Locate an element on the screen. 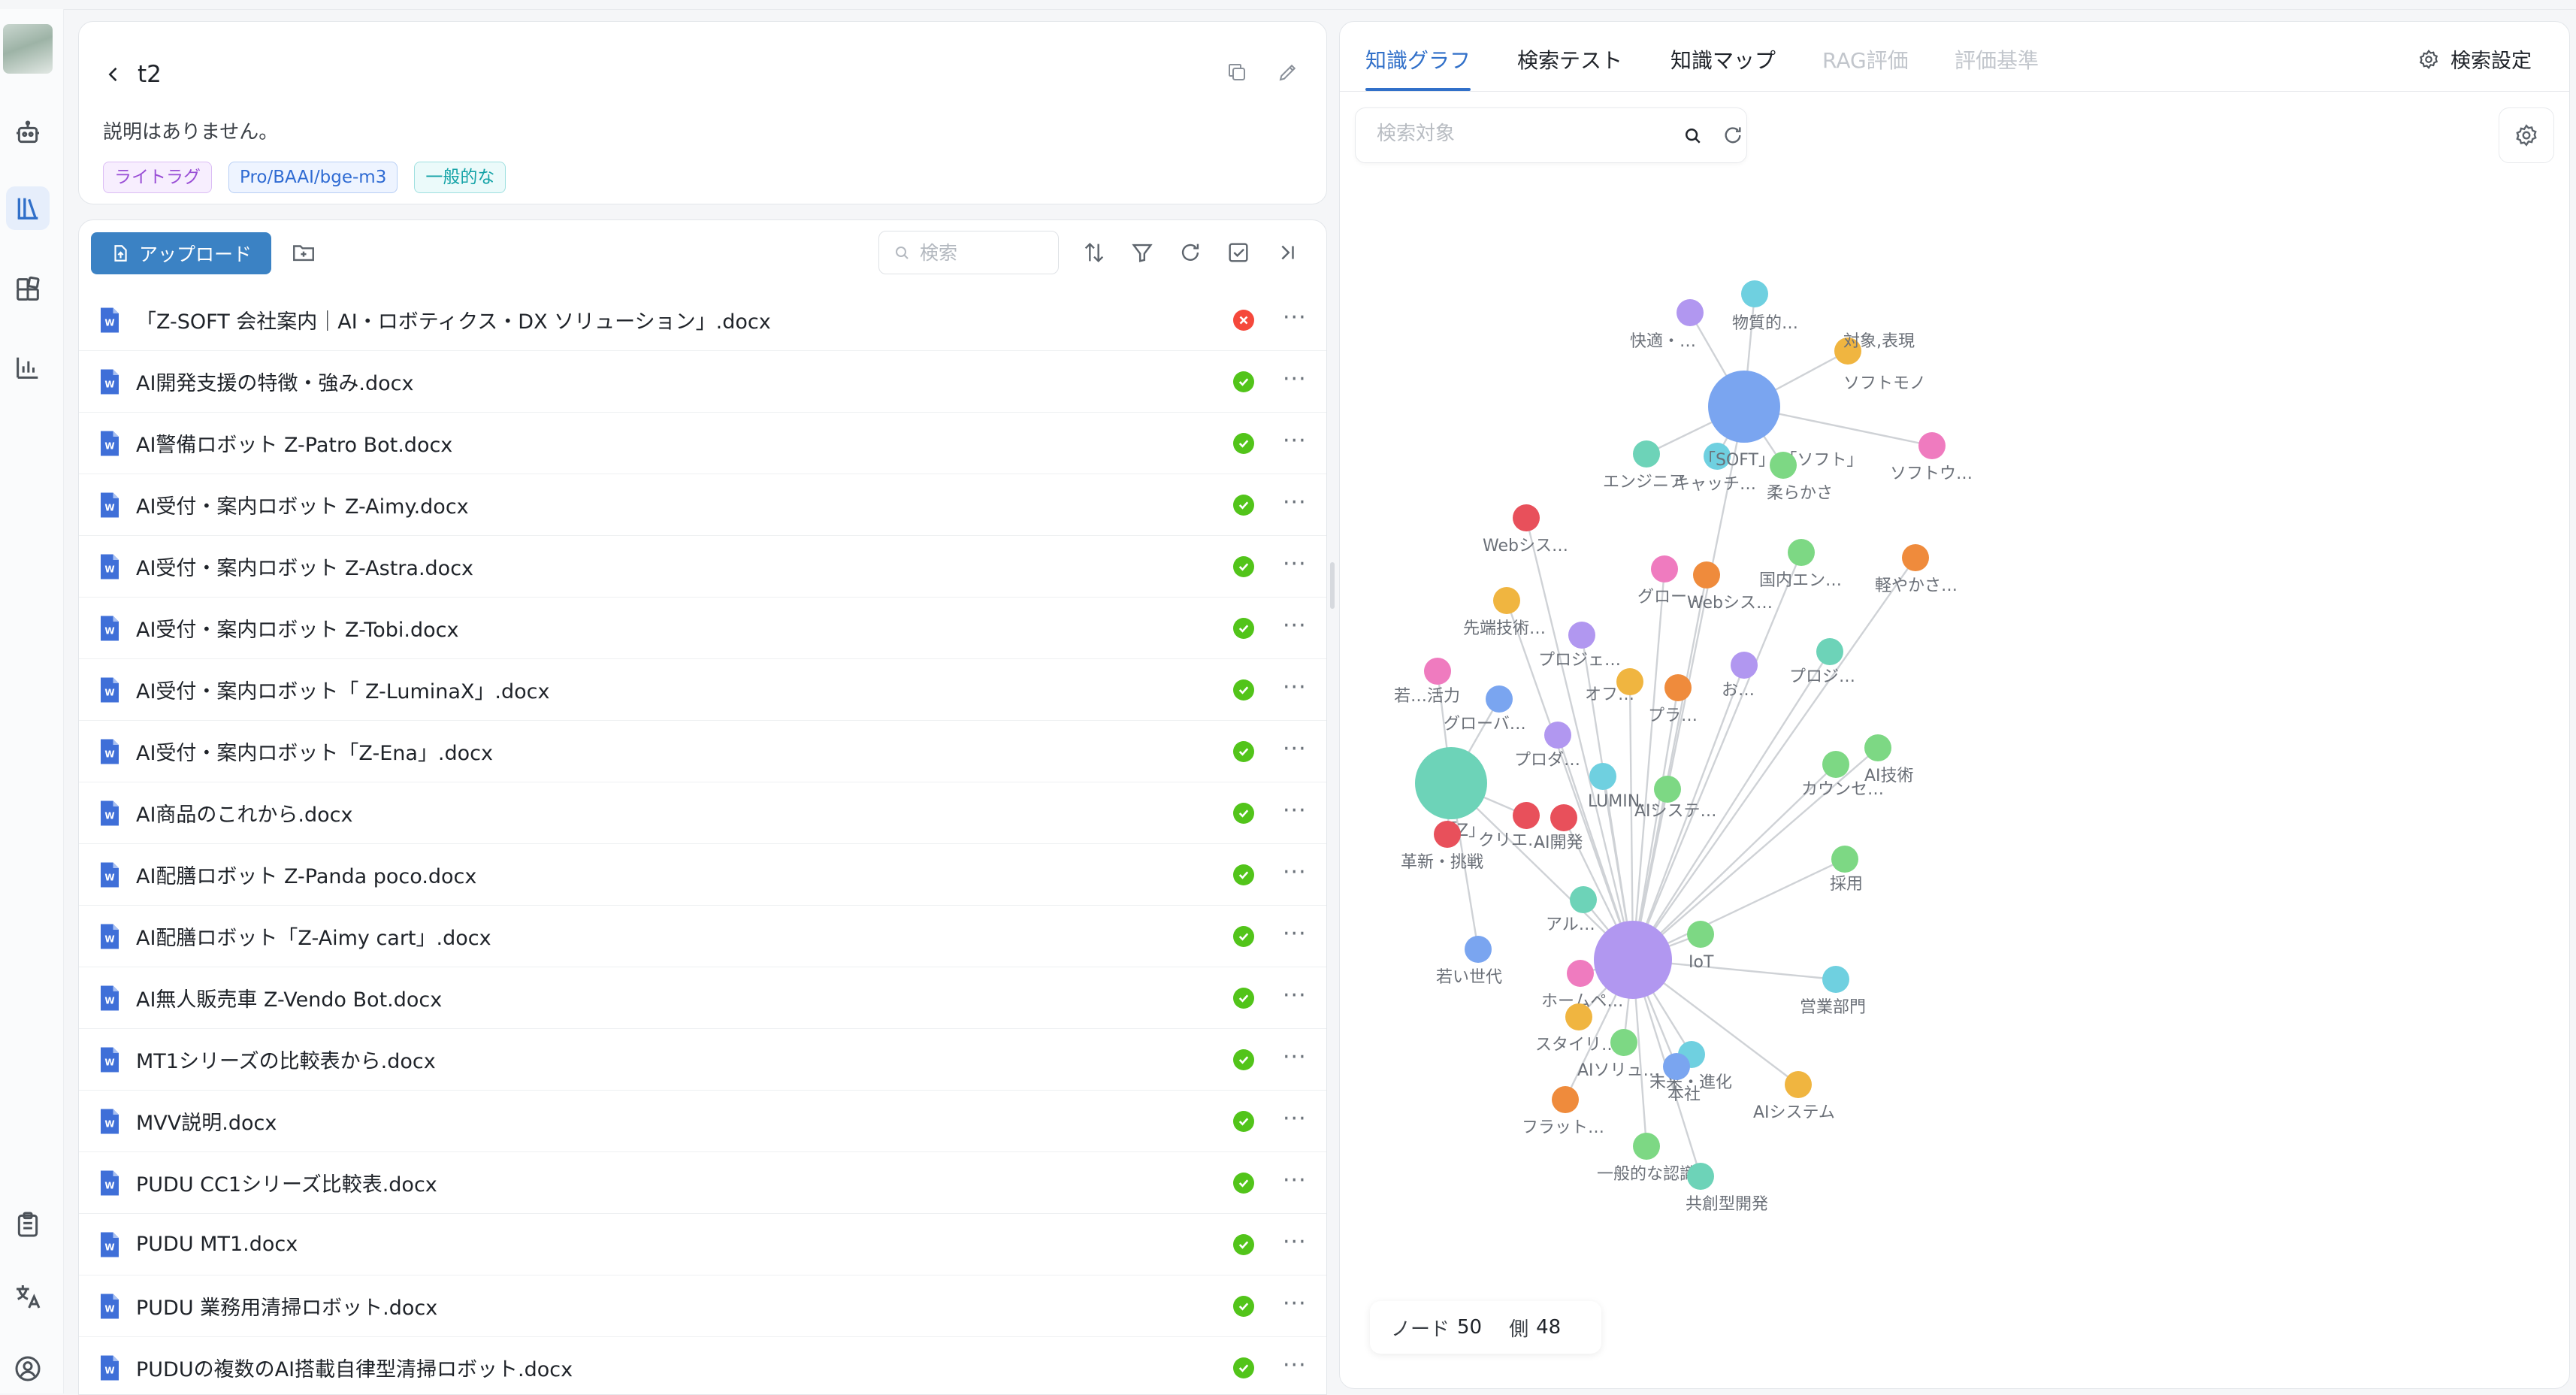  document-name: AI受付・案内ロボット Z-Tobi.docx is located at coordinates (297, 628).